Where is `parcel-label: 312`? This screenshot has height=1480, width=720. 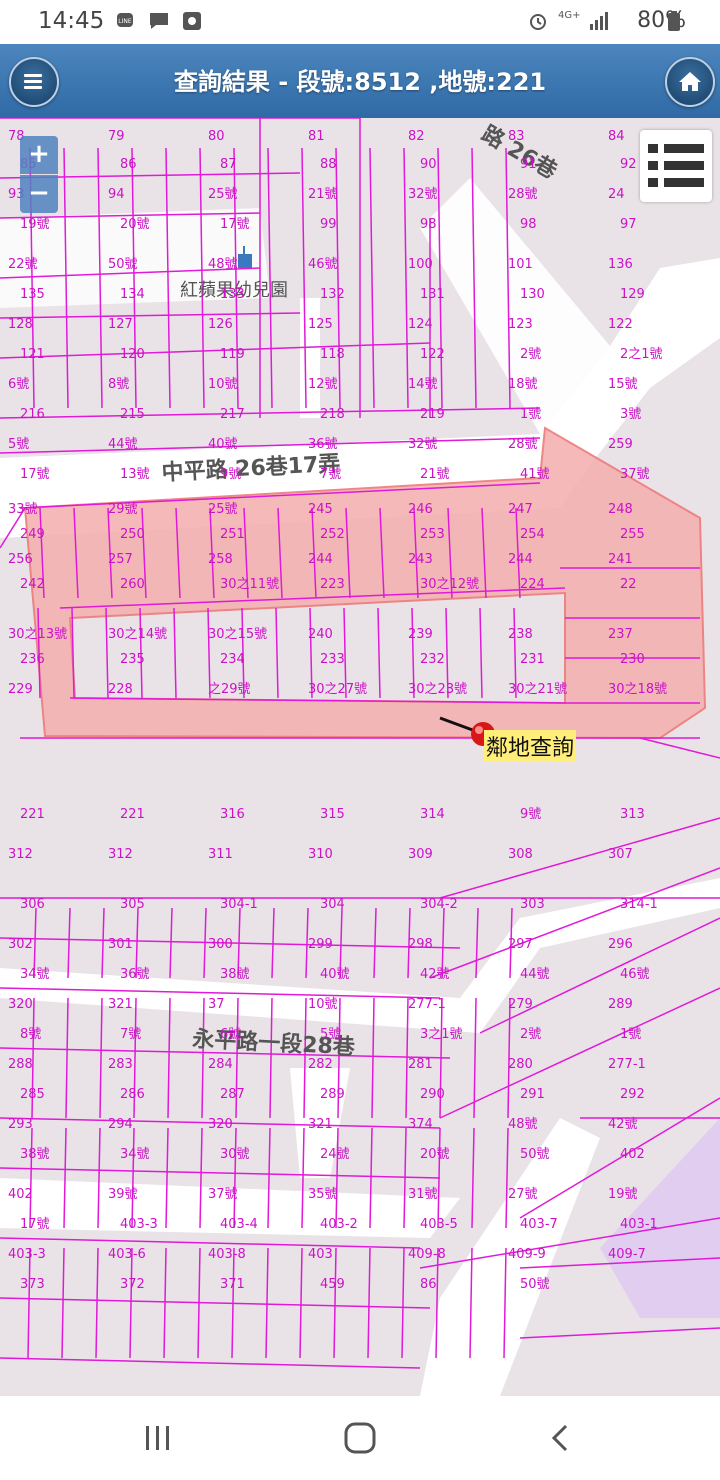
parcel-label: 312 is located at coordinates (120, 854).